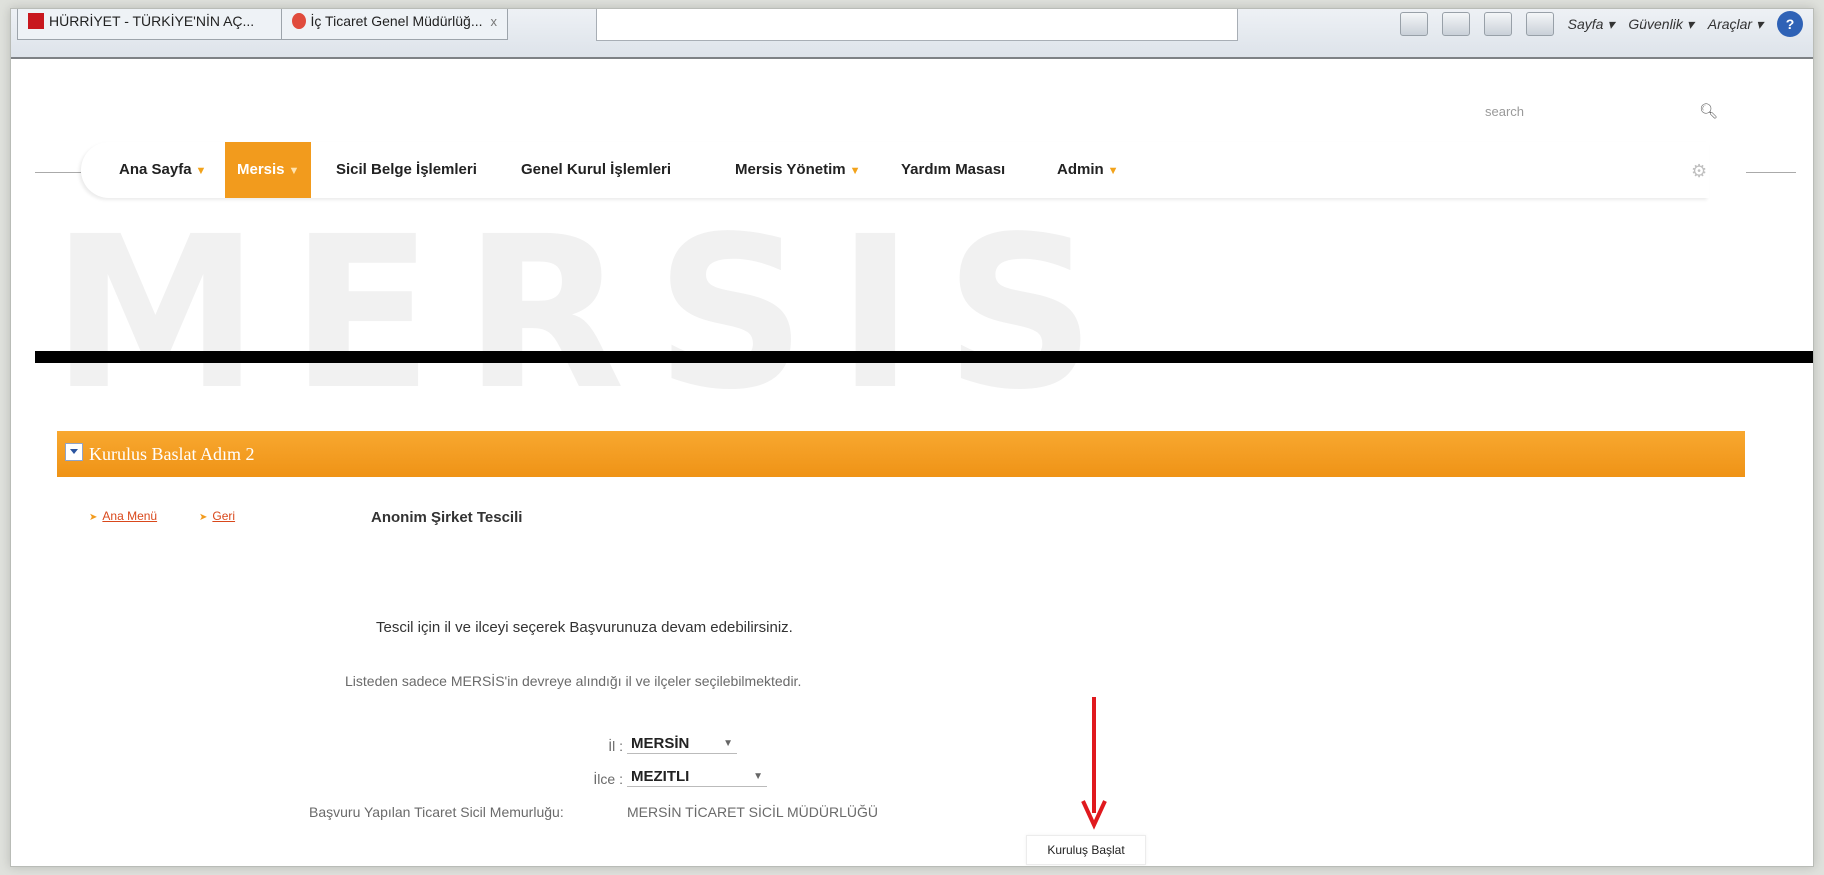 This screenshot has width=1824, height=875. What do you see at coordinates (1504, 111) in the screenshot?
I see `search-input: search` at bounding box center [1504, 111].